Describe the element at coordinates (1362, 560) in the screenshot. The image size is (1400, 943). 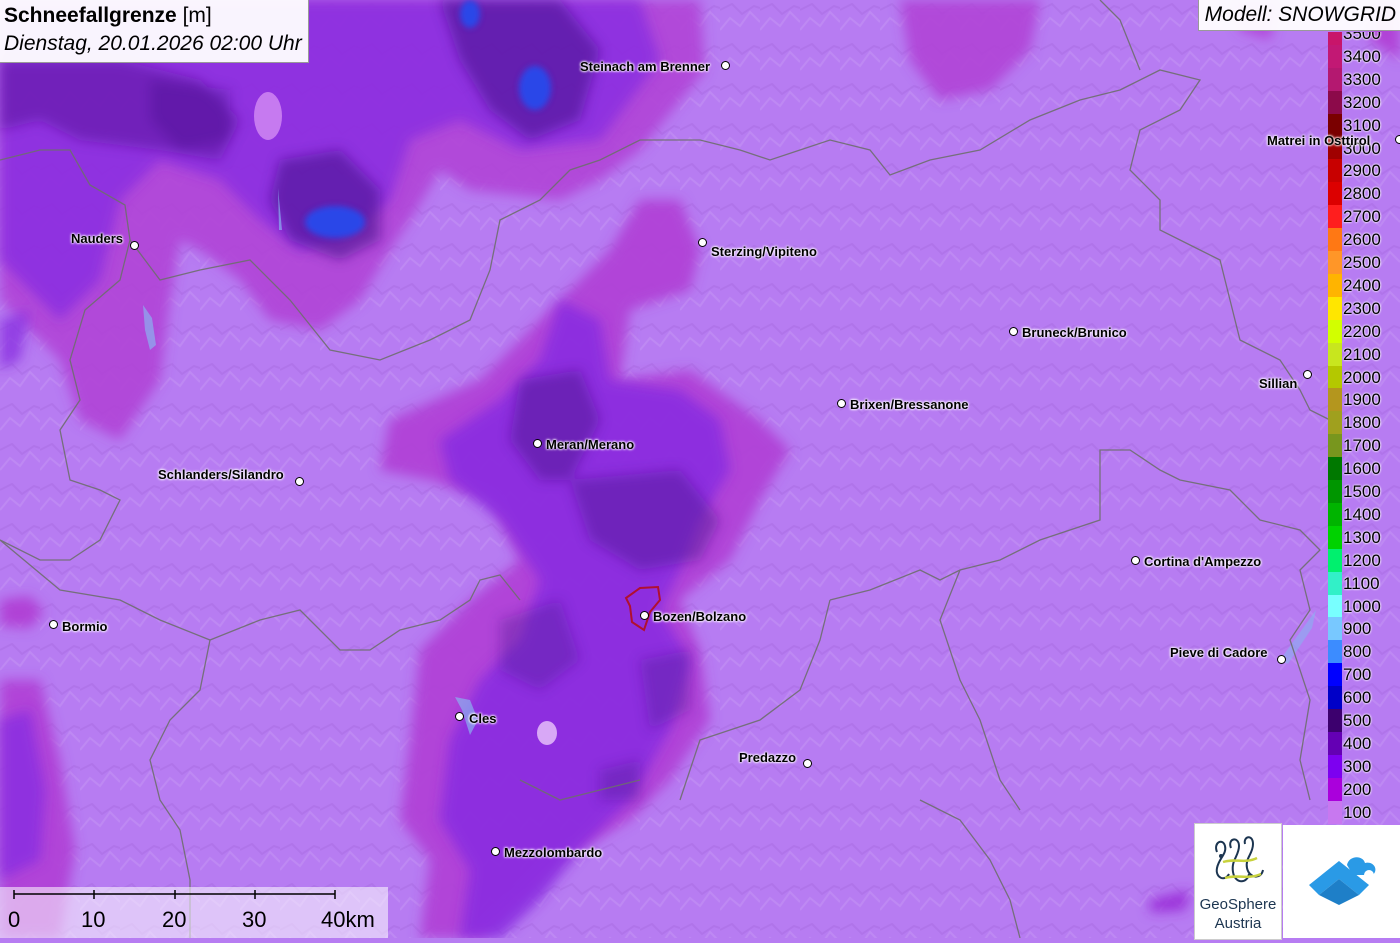
I see `legend-value: 1200` at that location.